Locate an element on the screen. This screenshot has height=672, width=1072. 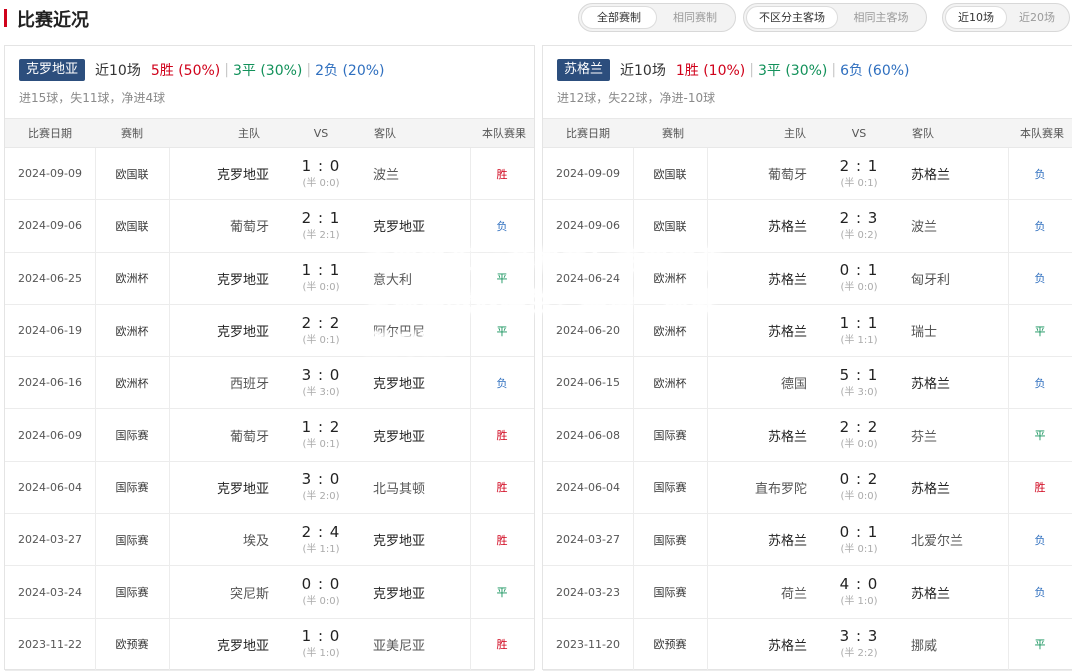
filter-same-venue: 相同主客场 is located at coordinates (881, 17).